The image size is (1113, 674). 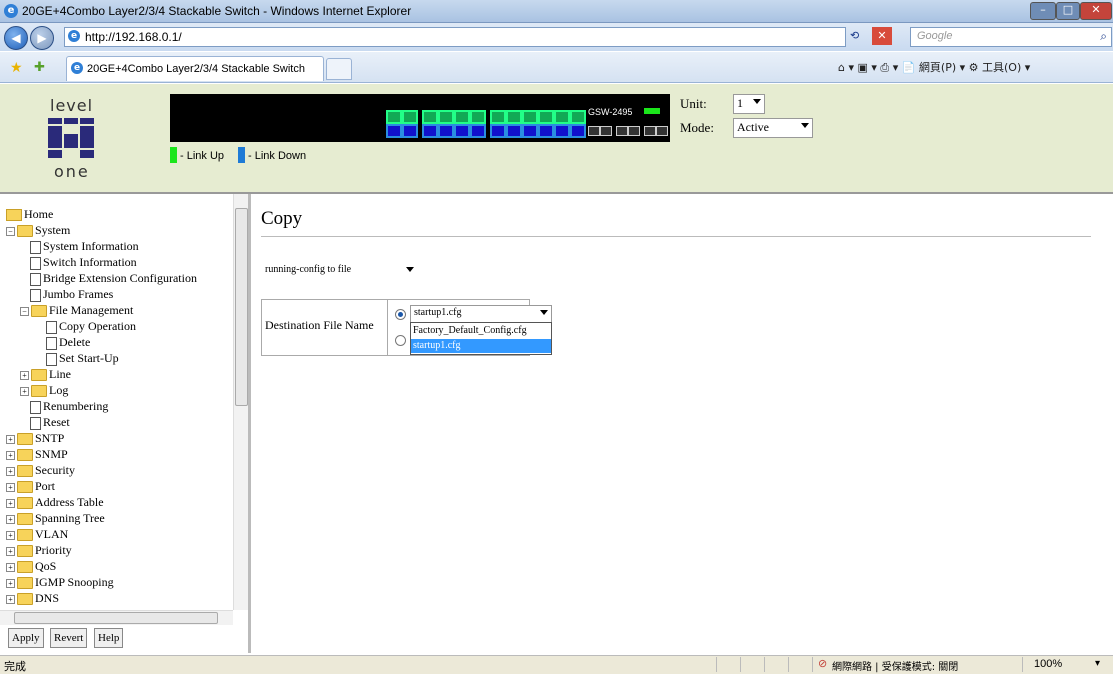 What do you see at coordinates (882, 36) in the screenshot?
I see `stop-icon: ✕` at bounding box center [882, 36].